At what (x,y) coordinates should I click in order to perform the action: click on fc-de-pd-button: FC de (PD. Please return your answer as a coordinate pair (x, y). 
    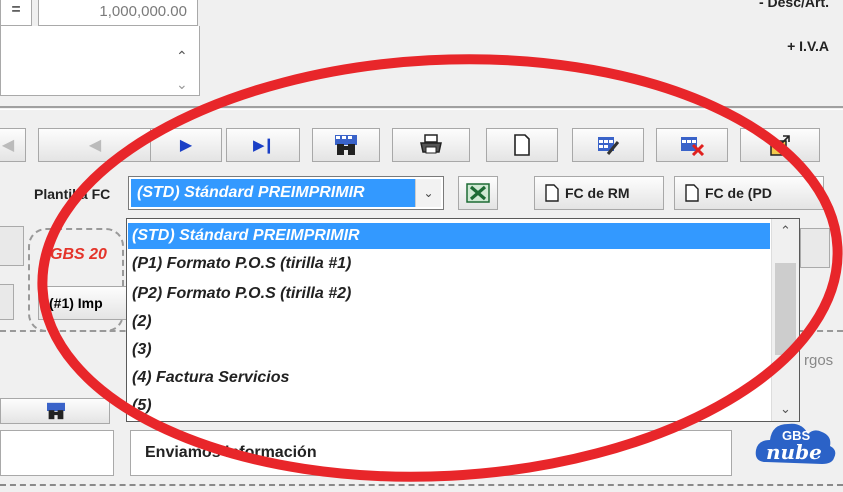
    Looking at the image, I should click on (749, 193).